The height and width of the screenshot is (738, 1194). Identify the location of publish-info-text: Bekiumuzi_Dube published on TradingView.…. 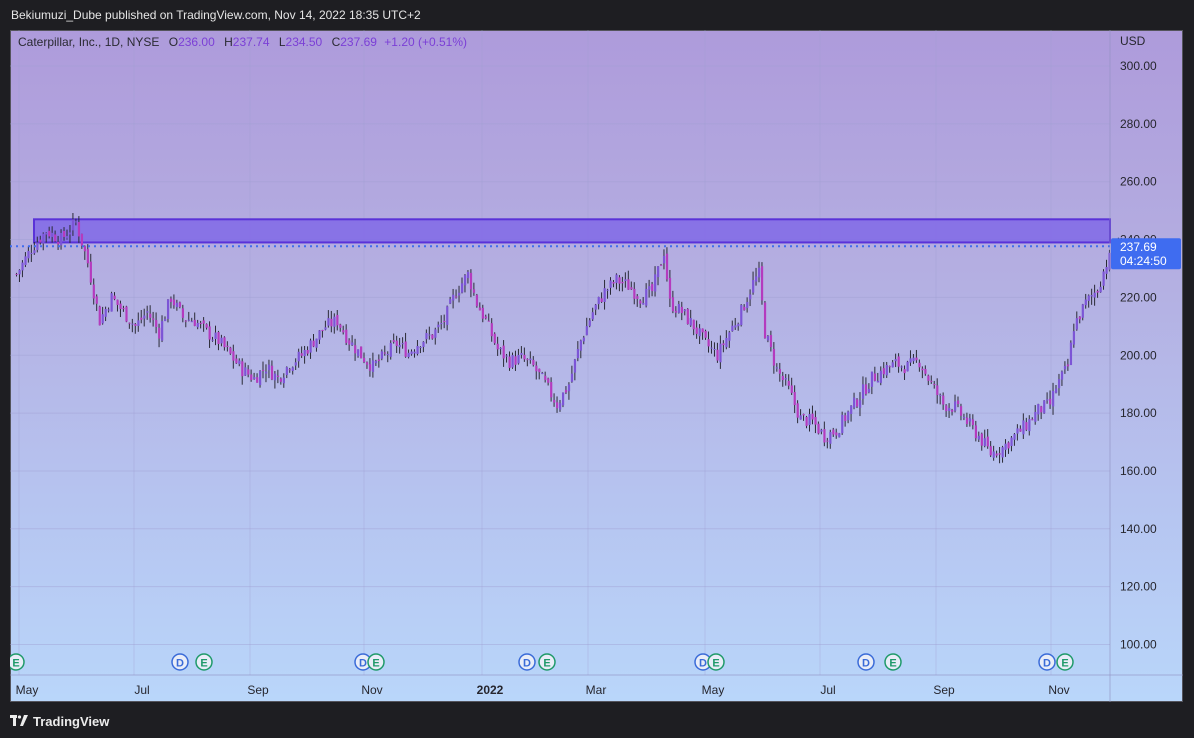
(216, 15).